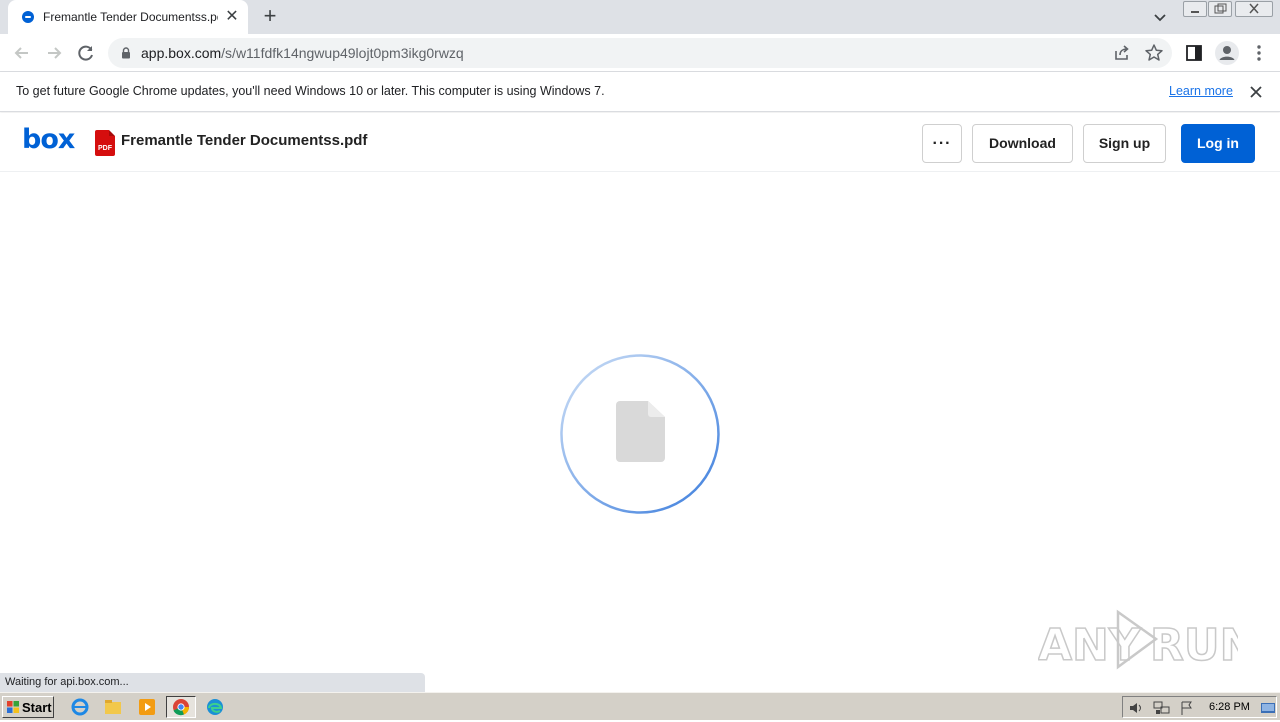 Image resolution: width=1280 pixels, height=722 pixels. What do you see at coordinates (13, 707) in the screenshot?
I see `windows-flag-icon` at bounding box center [13, 707].